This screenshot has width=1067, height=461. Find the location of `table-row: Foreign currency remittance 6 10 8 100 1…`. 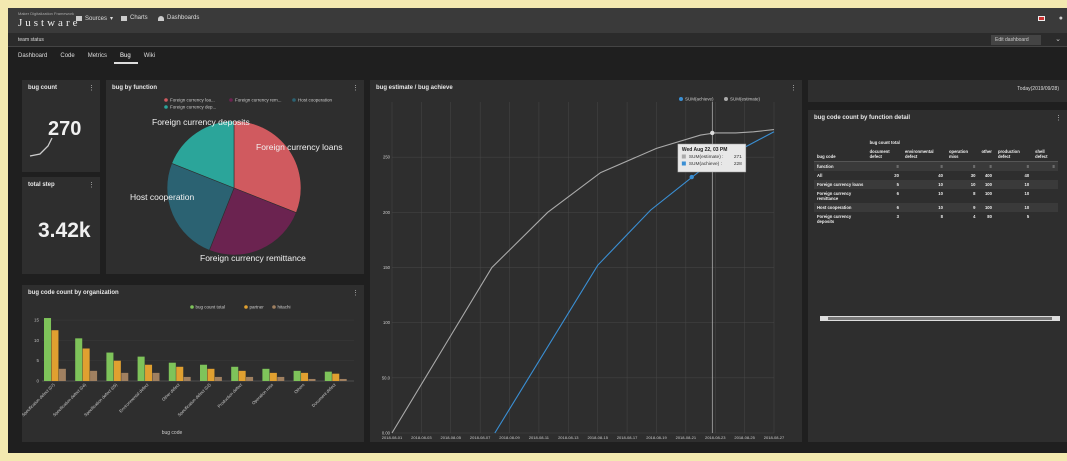

table-row: Foreign currency remittance 6 10 8 100 1… is located at coordinates (923, 196).